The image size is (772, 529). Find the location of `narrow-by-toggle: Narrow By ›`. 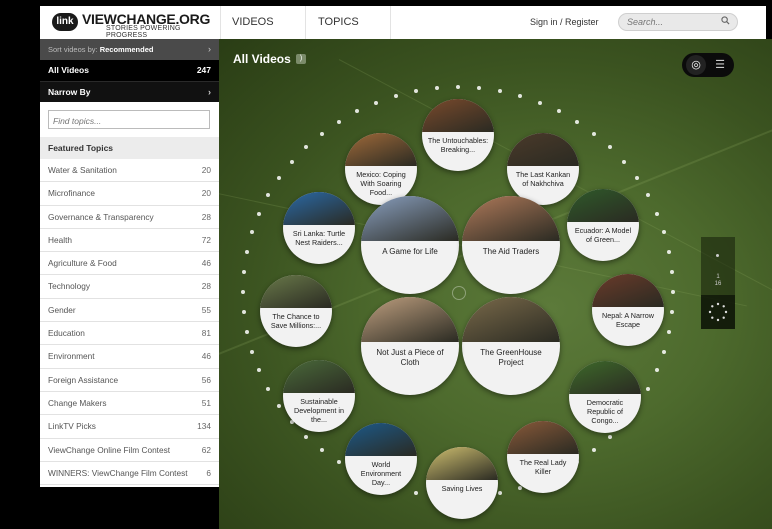

narrow-by-toggle: Narrow By › is located at coordinates (129, 91).